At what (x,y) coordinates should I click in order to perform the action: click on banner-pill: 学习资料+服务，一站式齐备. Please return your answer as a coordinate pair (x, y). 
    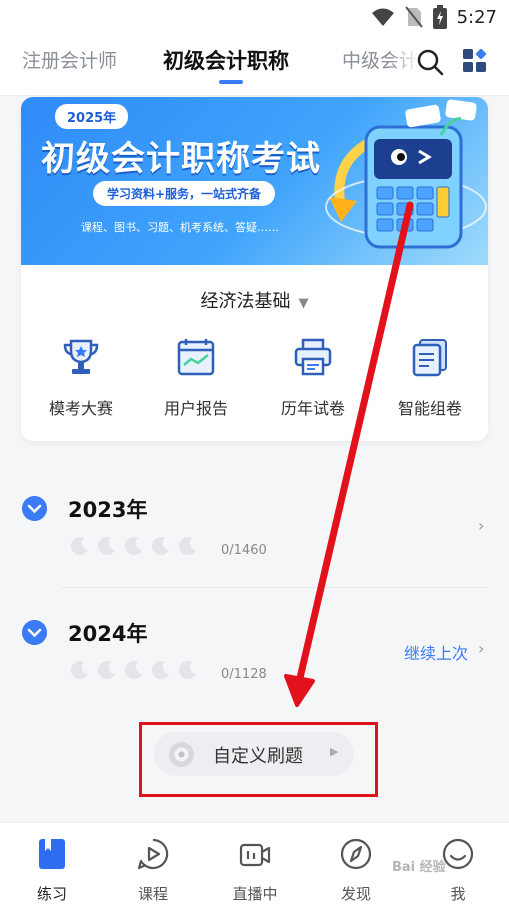
    Looking at the image, I should click on (184, 193).